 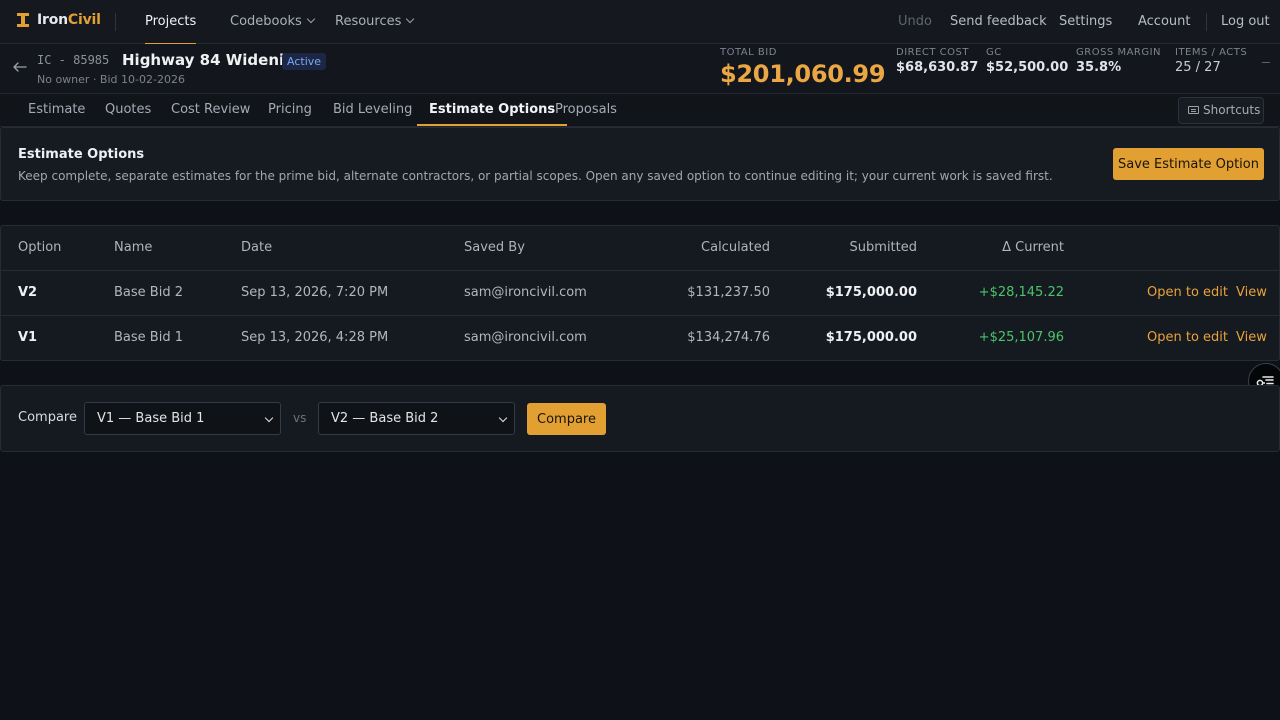 I want to click on project-subtitle: No owner · Bid 10-02-2026, so click(x=111, y=79).